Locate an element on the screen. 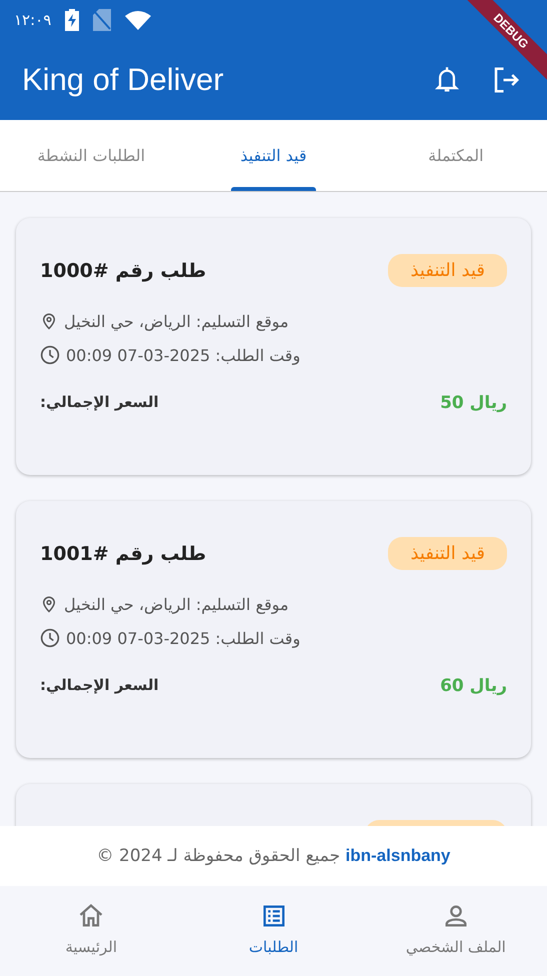 The width and height of the screenshot is (547, 976). author-link: ibn-alsnbany is located at coordinates (398, 855).